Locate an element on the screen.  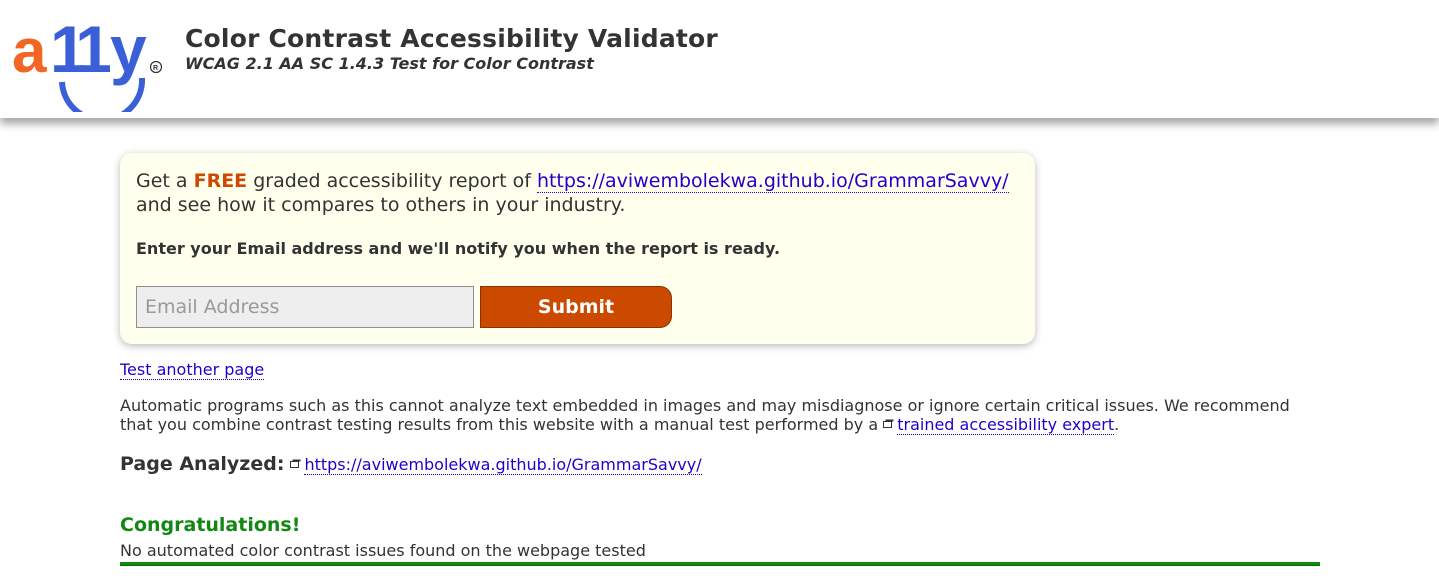
accessibility-expert-link: trained accessibility expert is located at coordinates (1006, 425).